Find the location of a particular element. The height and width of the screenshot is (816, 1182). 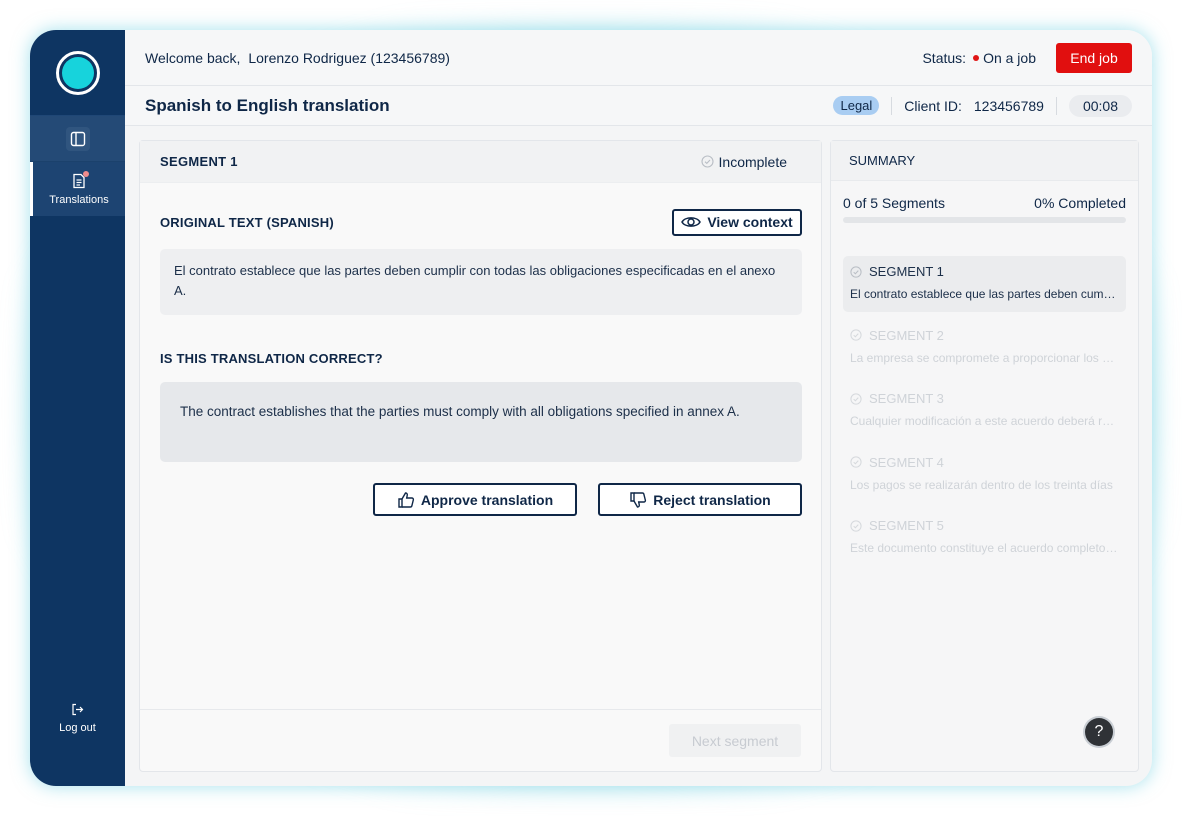

welcome-prefix: Welcome back, is located at coordinates (193, 57).